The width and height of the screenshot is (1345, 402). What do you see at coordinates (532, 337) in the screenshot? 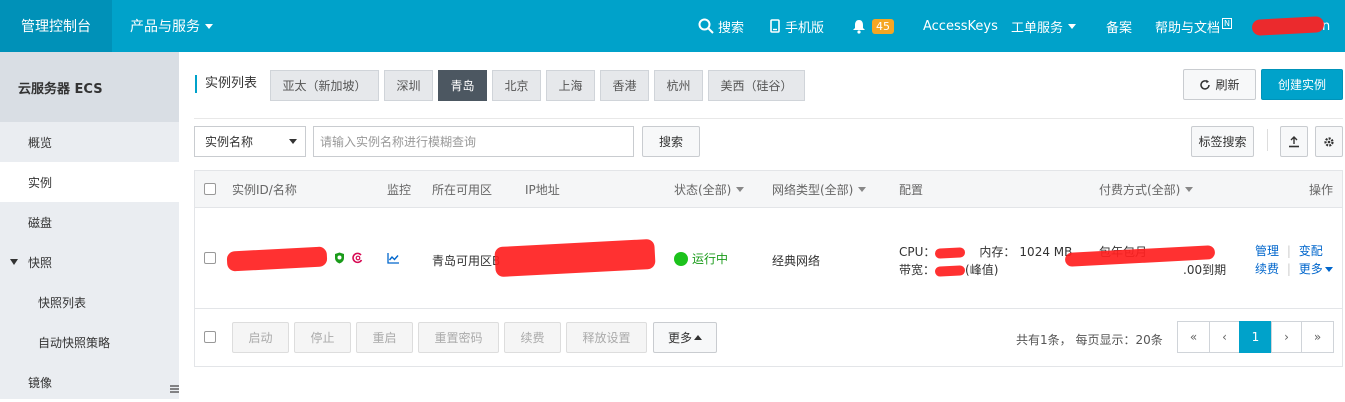
I see `renew-button: 续费` at bounding box center [532, 337].